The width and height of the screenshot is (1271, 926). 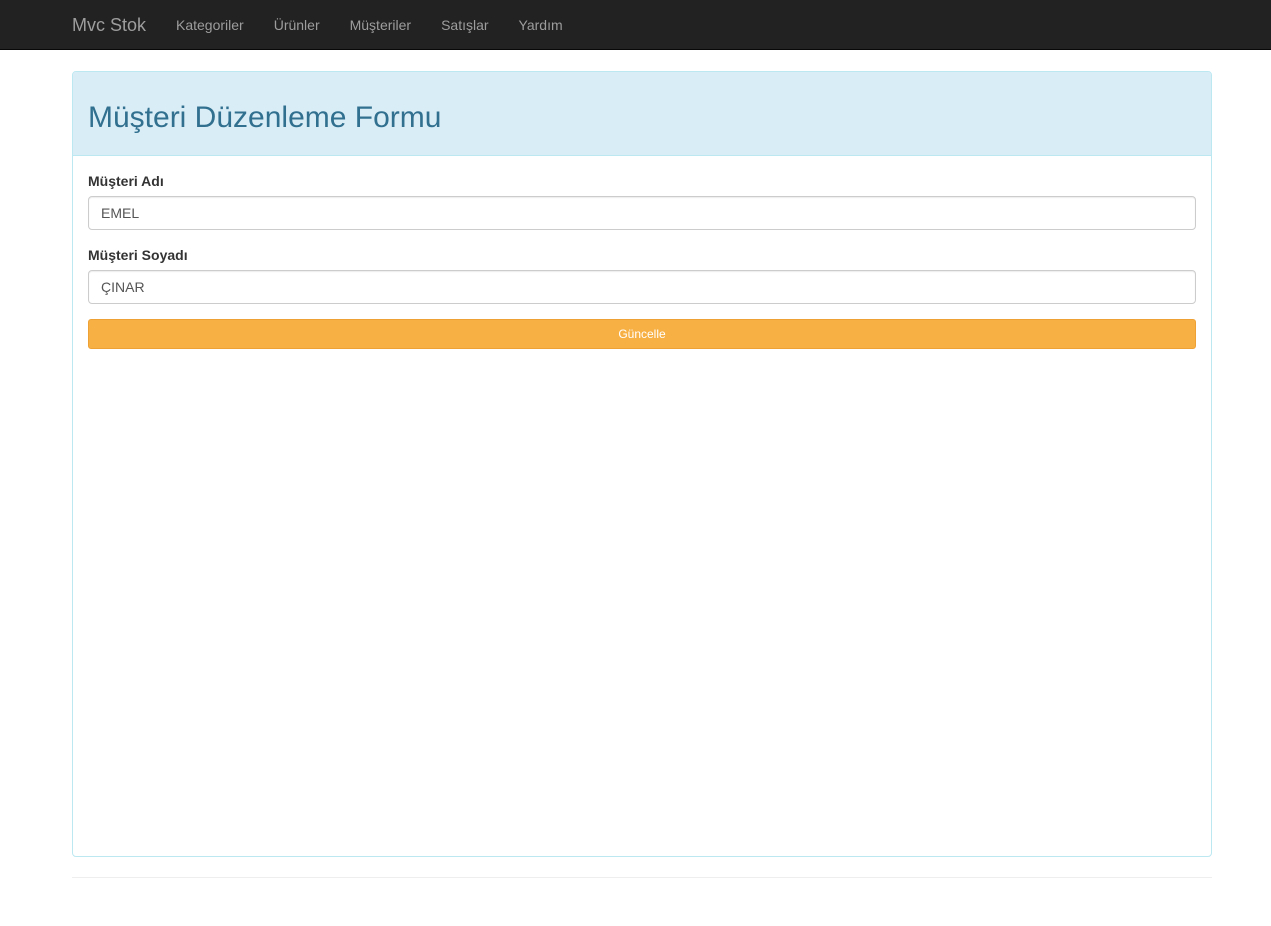 What do you see at coordinates (541, 25) in the screenshot?
I see `nav-item-yardim: Yardım` at bounding box center [541, 25].